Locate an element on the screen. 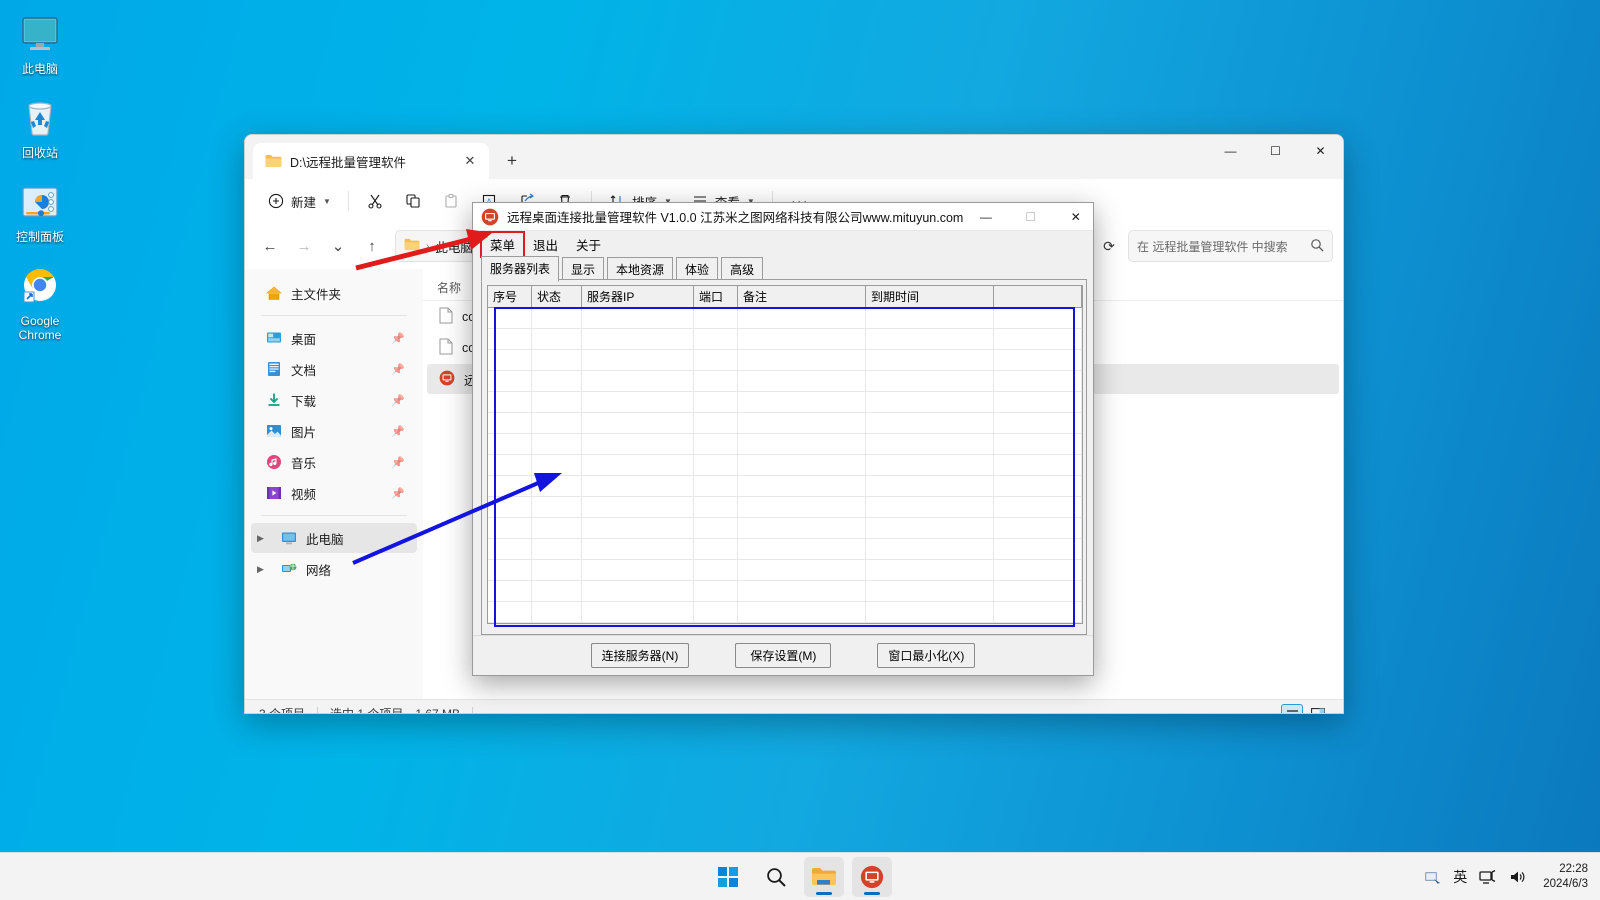  column-header-name: 名称 is located at coordinates (449, 287).